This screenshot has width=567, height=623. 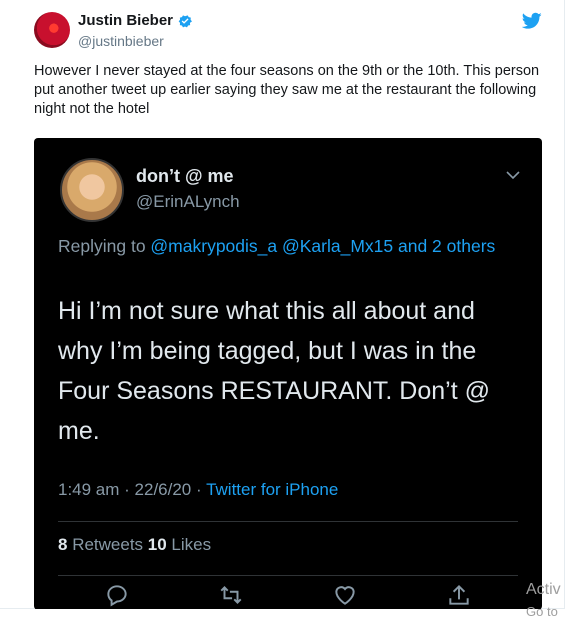 I want to click on author-name-row: Justin Bieber, so click(x=135, y=20).